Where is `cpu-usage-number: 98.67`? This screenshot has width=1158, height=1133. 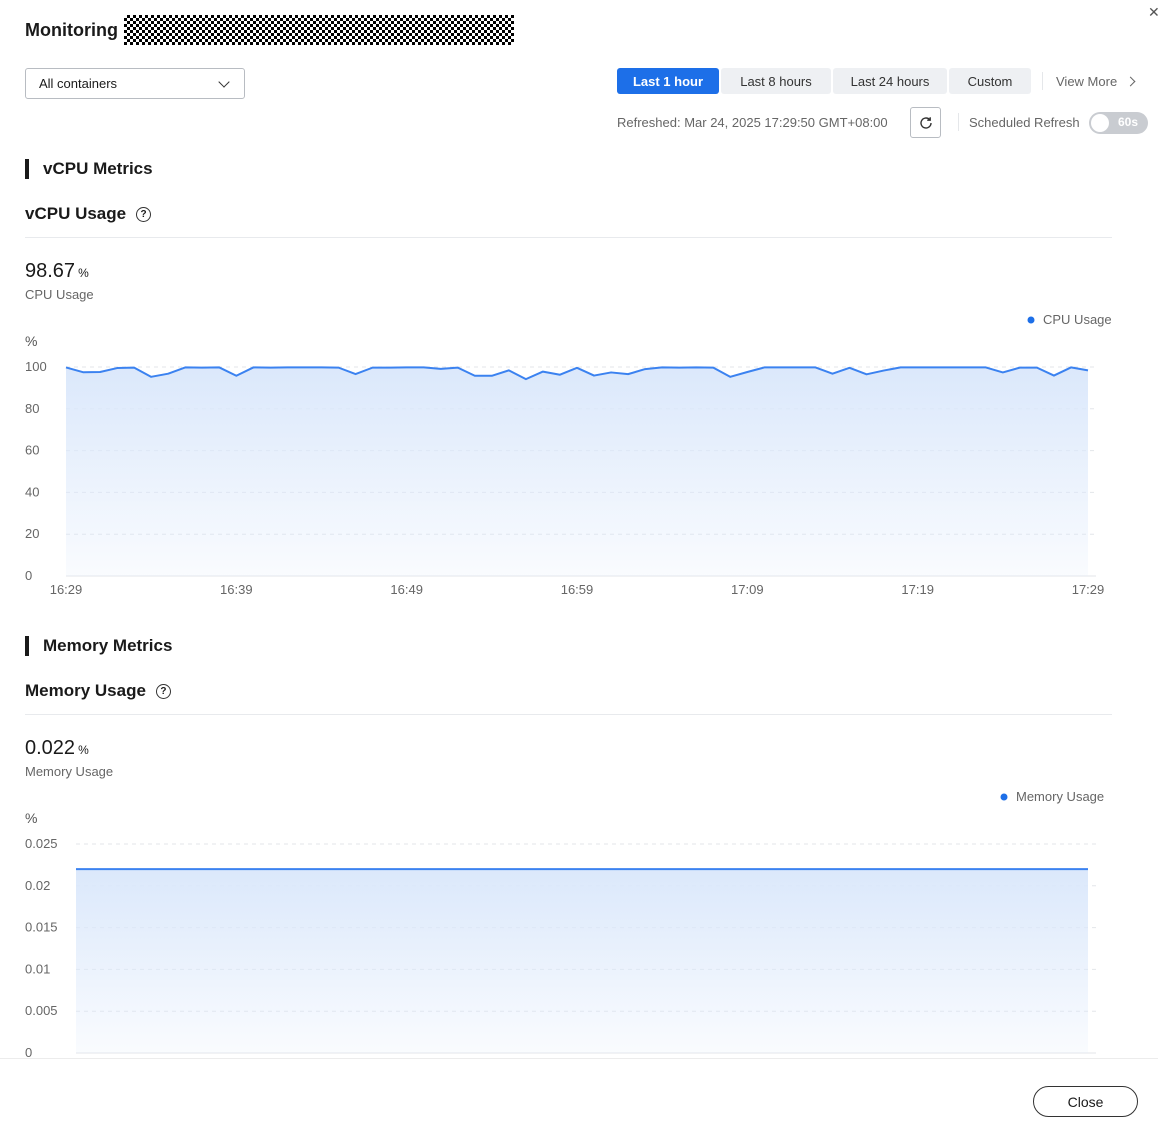 cpu-usage-number: 98.67 is located at coordinates (50, 271).